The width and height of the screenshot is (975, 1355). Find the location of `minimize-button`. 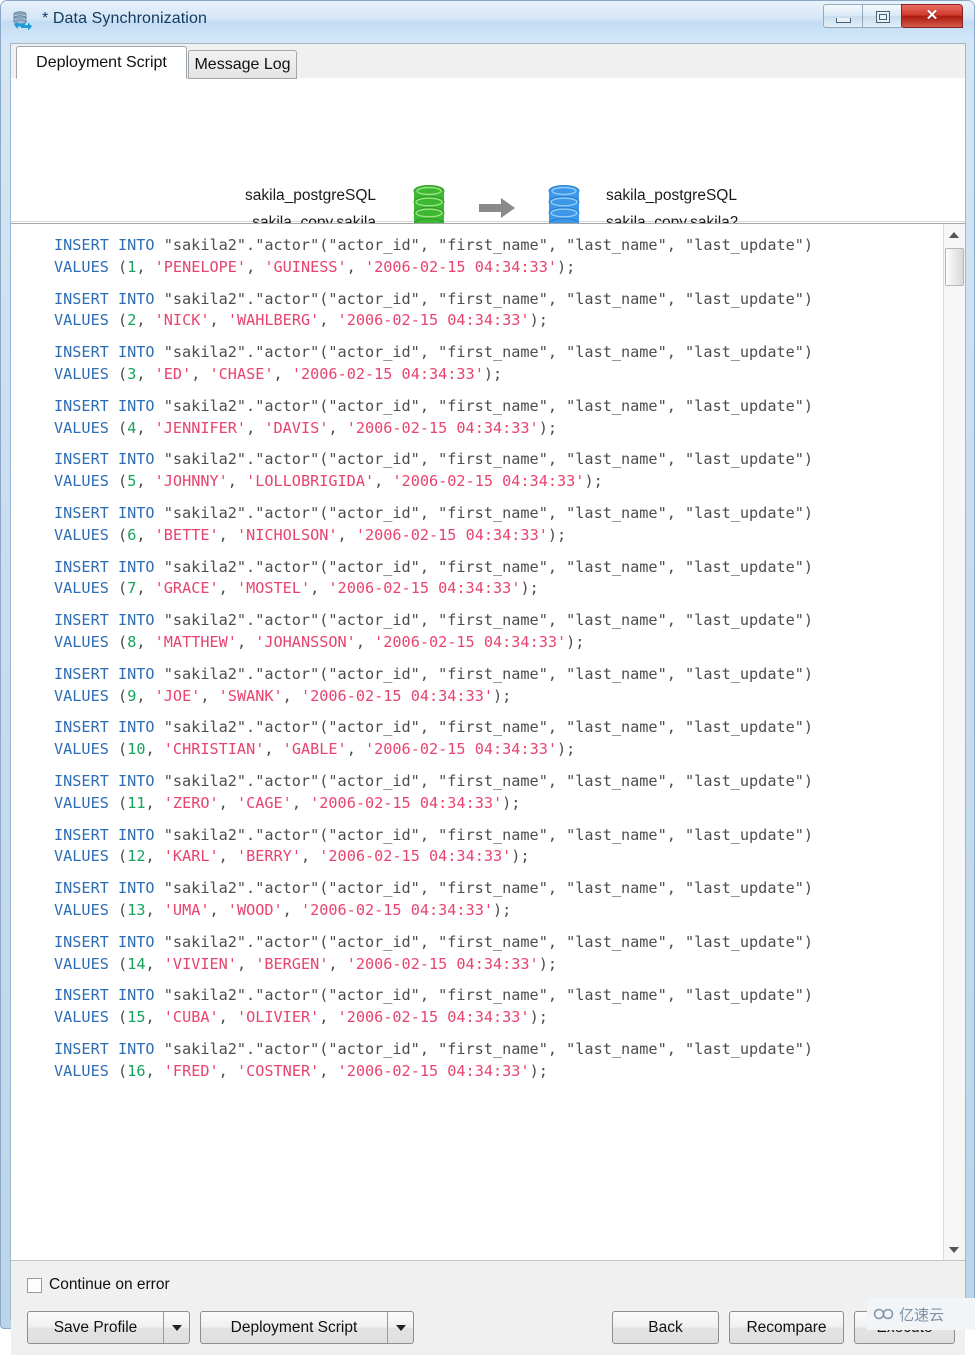

minimize-button is located at coordinates (843, 16).